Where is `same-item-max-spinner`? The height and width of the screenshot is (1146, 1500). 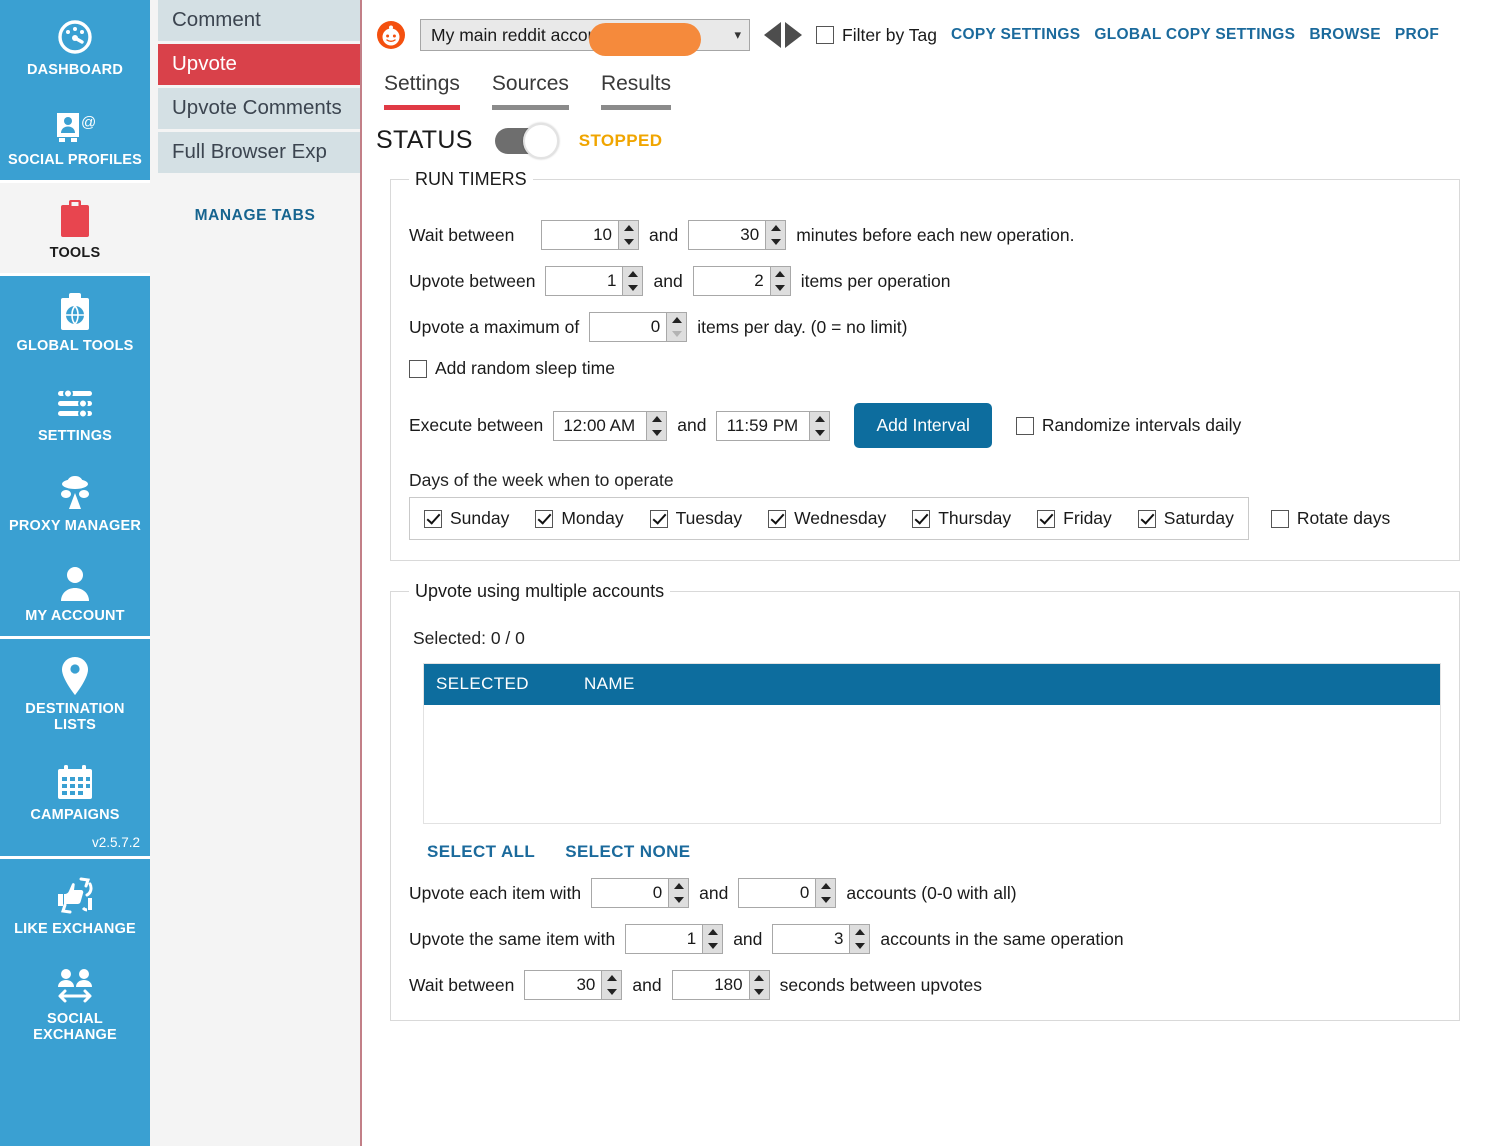 same-item-max-spinner is located at coordinates (821, 939).